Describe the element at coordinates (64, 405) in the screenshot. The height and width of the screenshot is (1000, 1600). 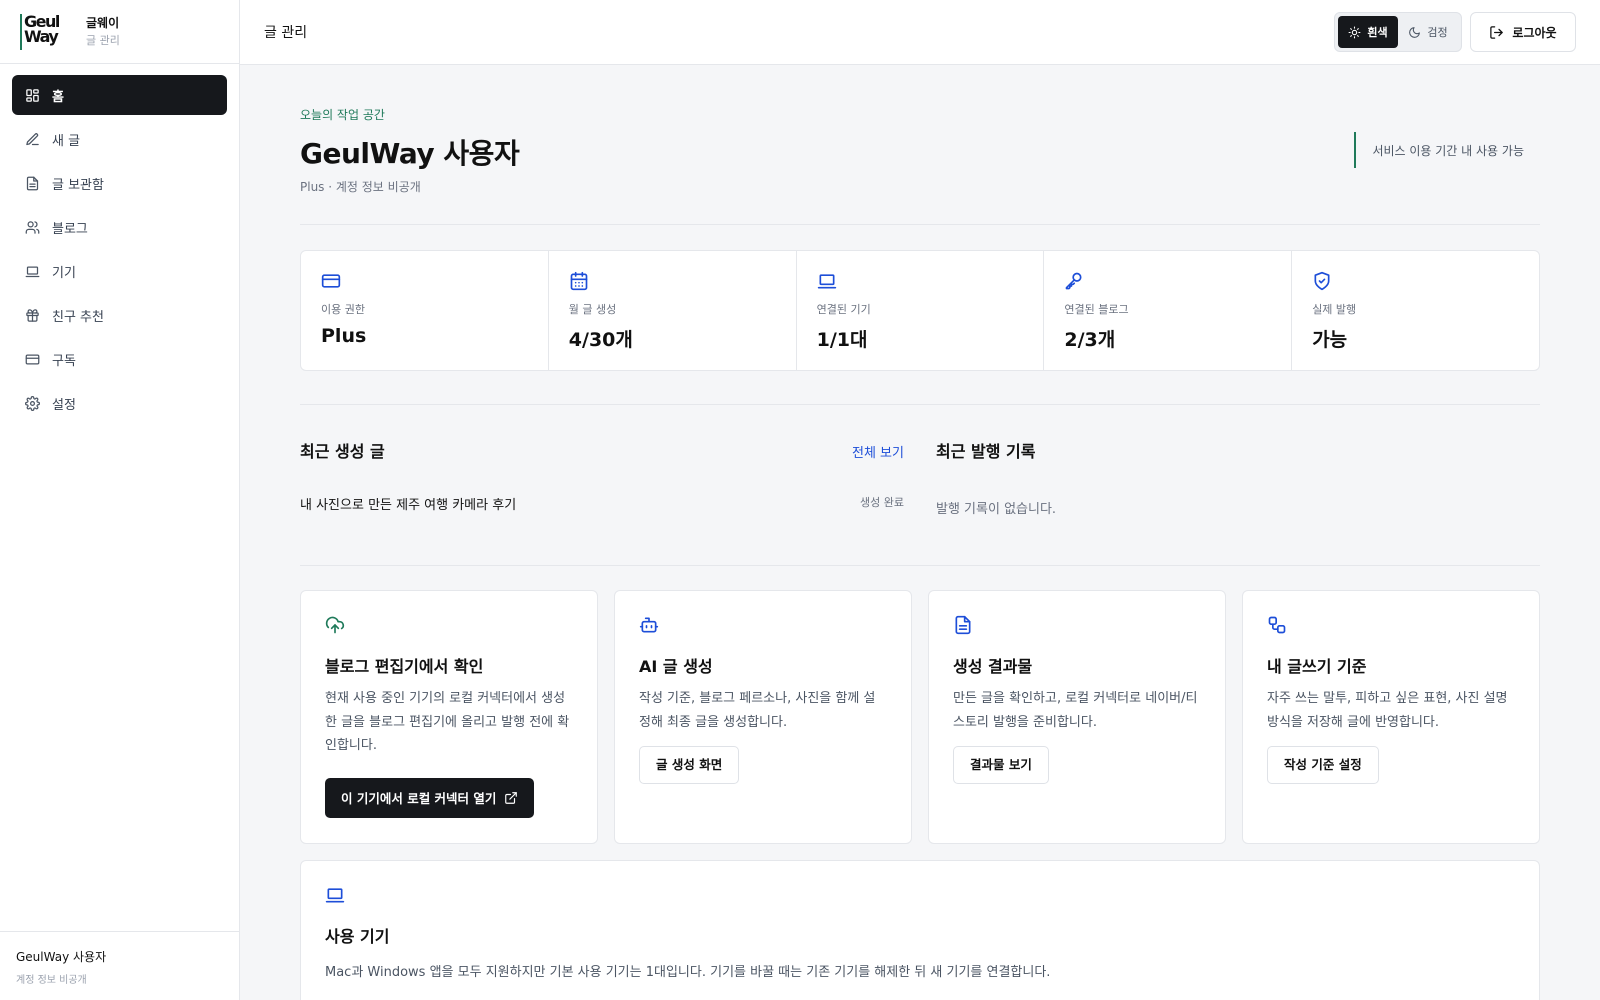
I see `sidebar-item-label: 설정` at that location.